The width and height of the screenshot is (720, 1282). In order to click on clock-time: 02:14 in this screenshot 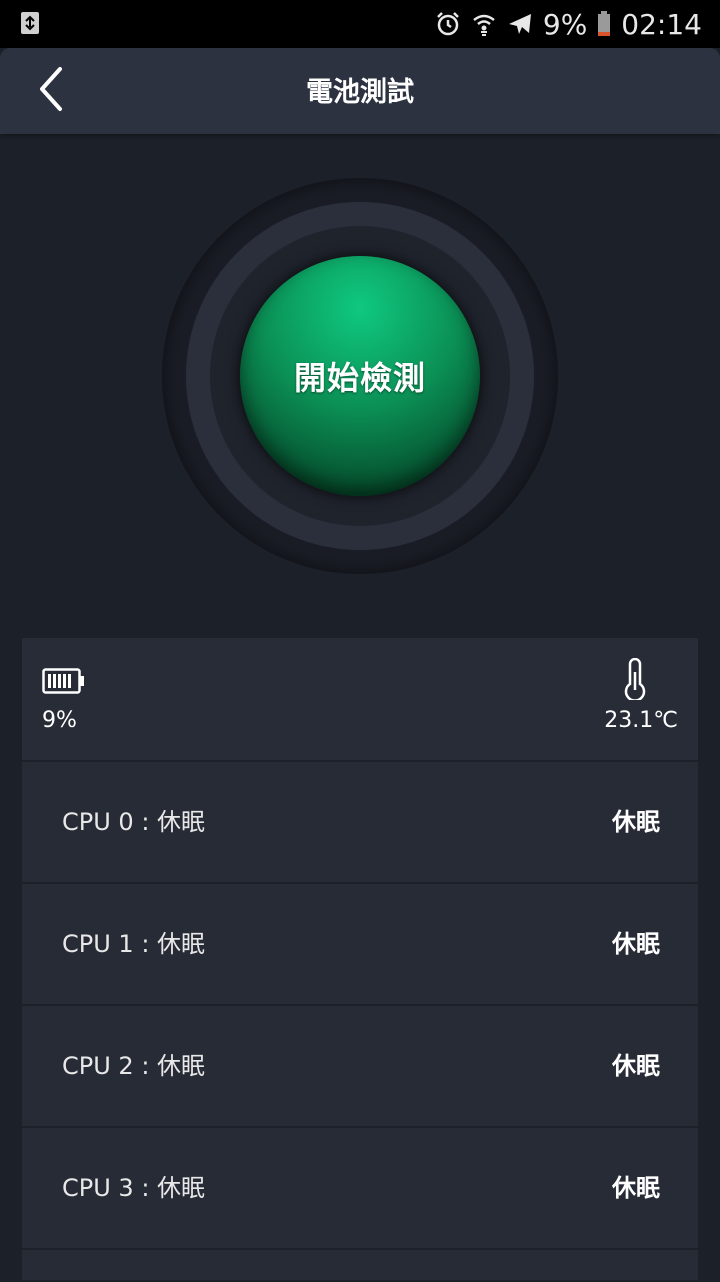, I will do `click(661, 24)`.